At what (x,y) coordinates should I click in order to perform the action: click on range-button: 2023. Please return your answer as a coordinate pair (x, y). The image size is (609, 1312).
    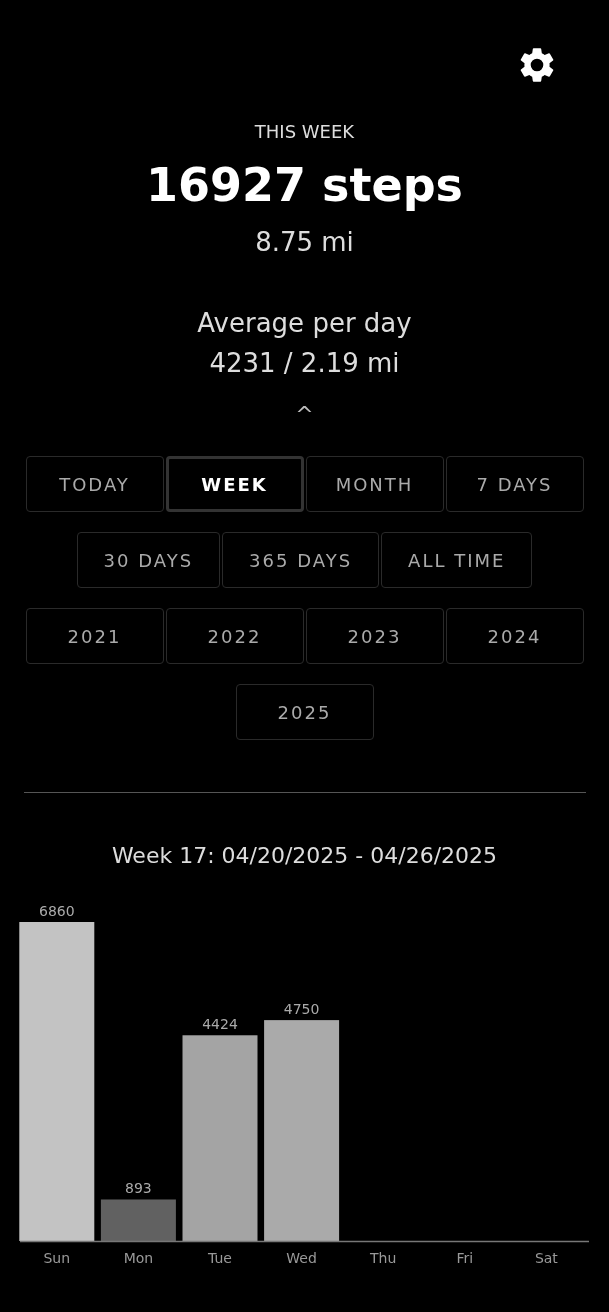
    Looking at the image, I should click on (374, 636).